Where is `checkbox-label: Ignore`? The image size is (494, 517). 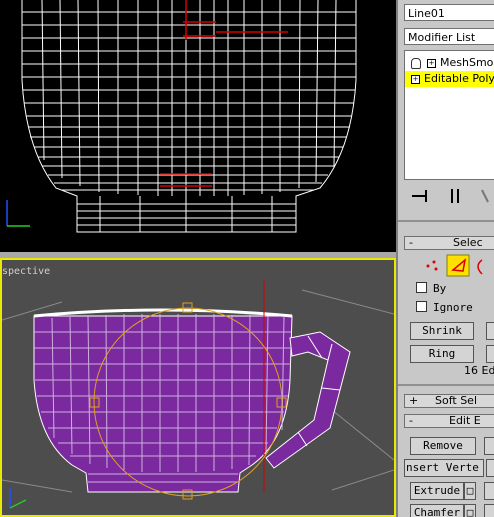
checkbox-label: Ignore is located at coordinates (453, 307).